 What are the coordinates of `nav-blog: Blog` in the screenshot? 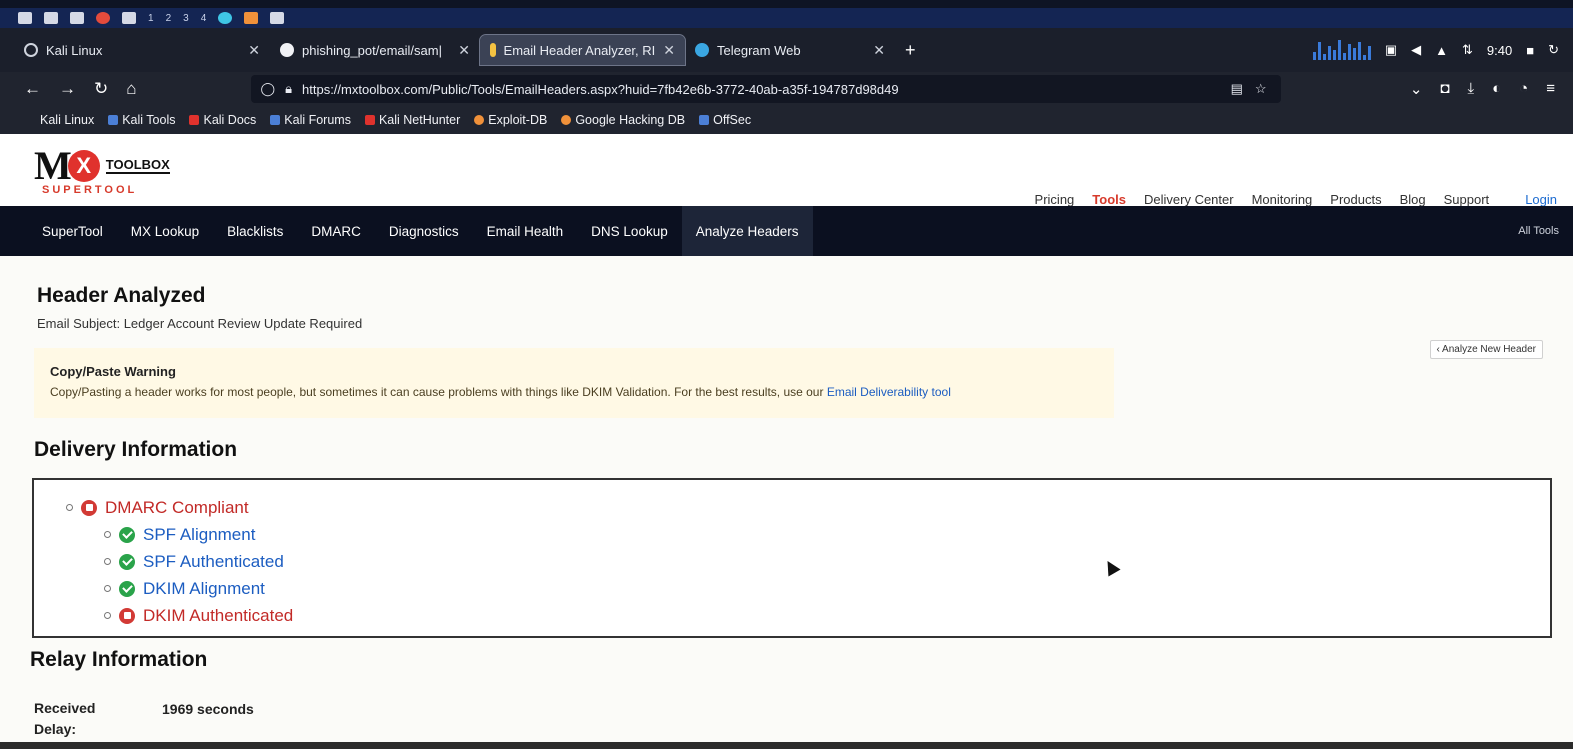 It's located at (1413, 199).